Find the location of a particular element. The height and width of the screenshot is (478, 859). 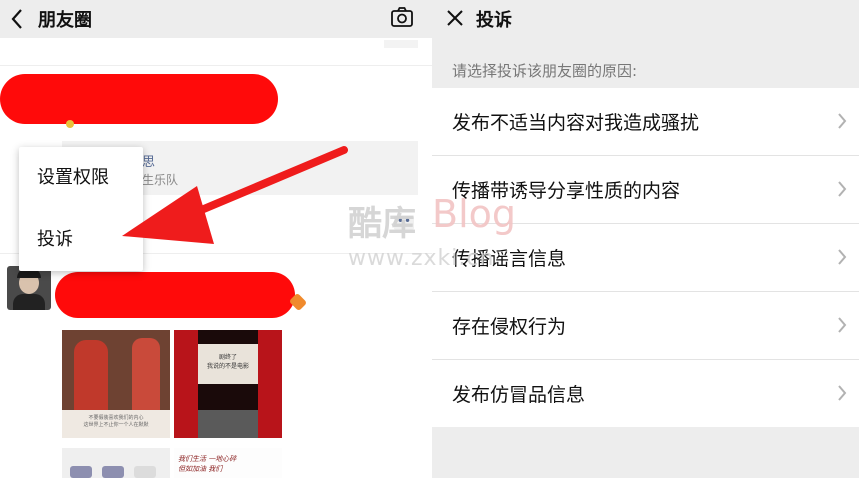

reason-item: 发布不适当内容对我造成骚扰 is located at coordinates (645, 122).